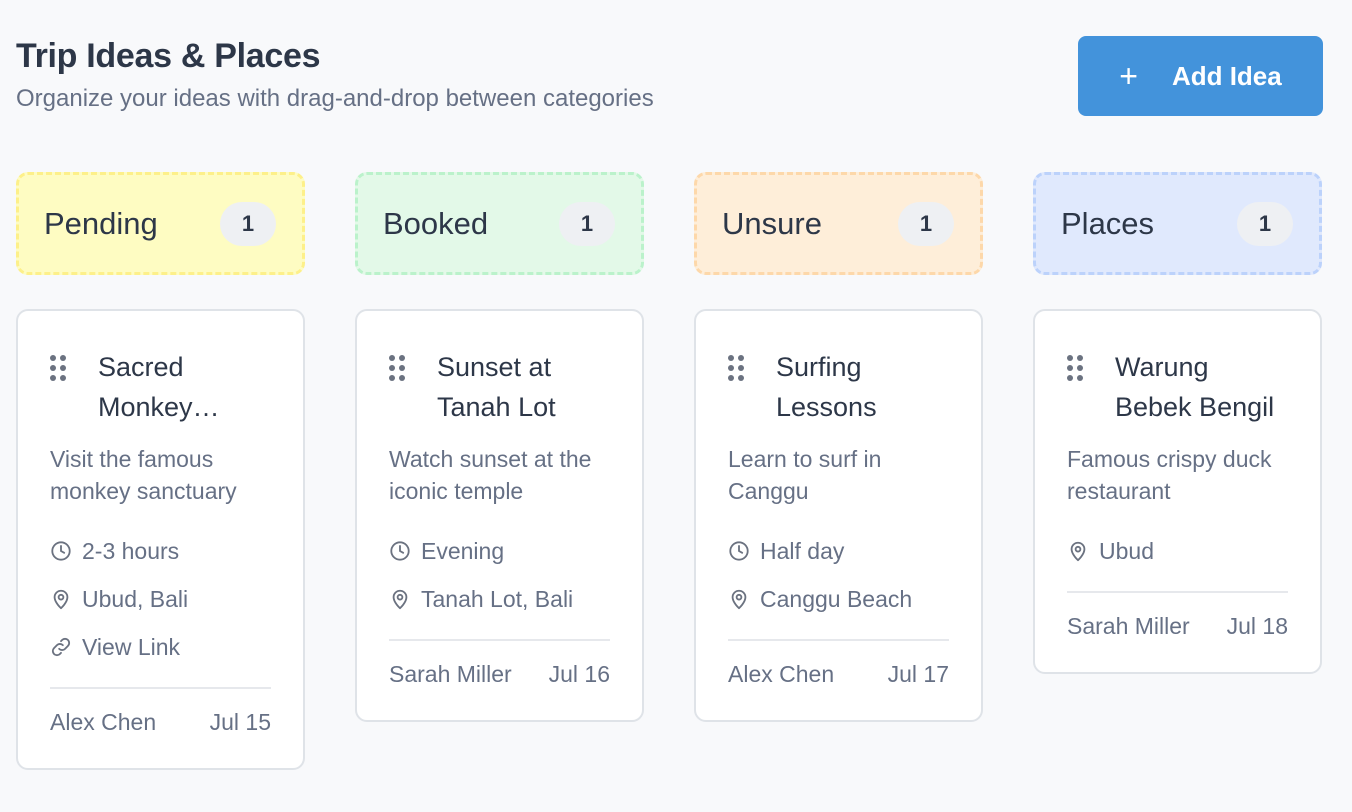  I want to click on location-text: Ubud, so click(1126, 550).